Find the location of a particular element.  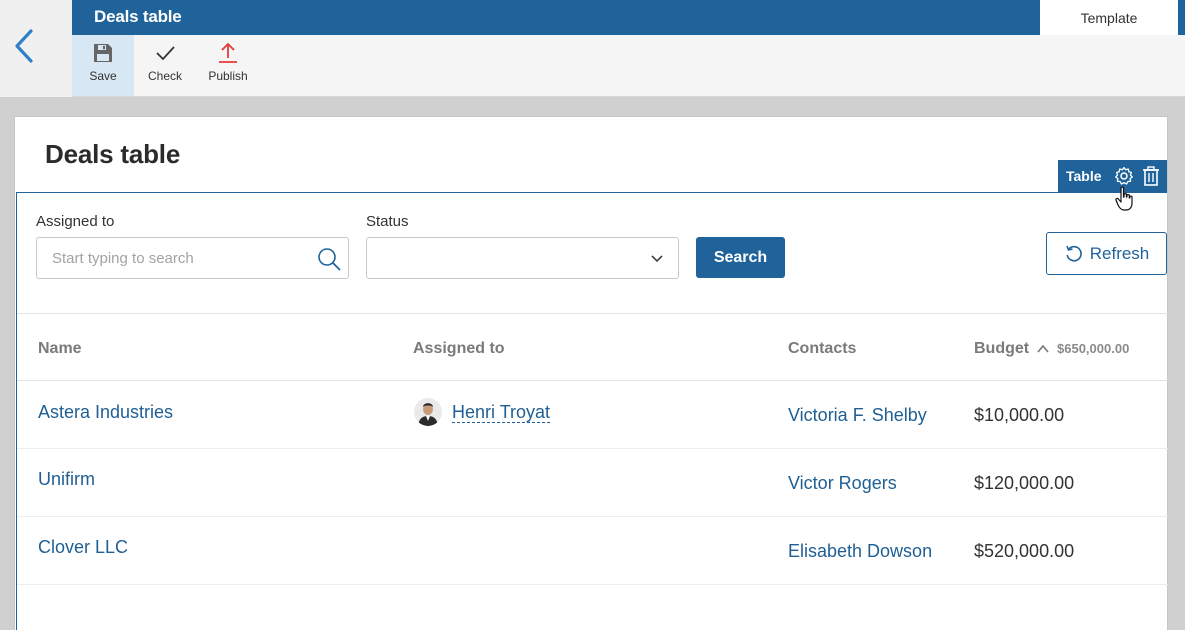

divider is located at coordinates (592, 313).